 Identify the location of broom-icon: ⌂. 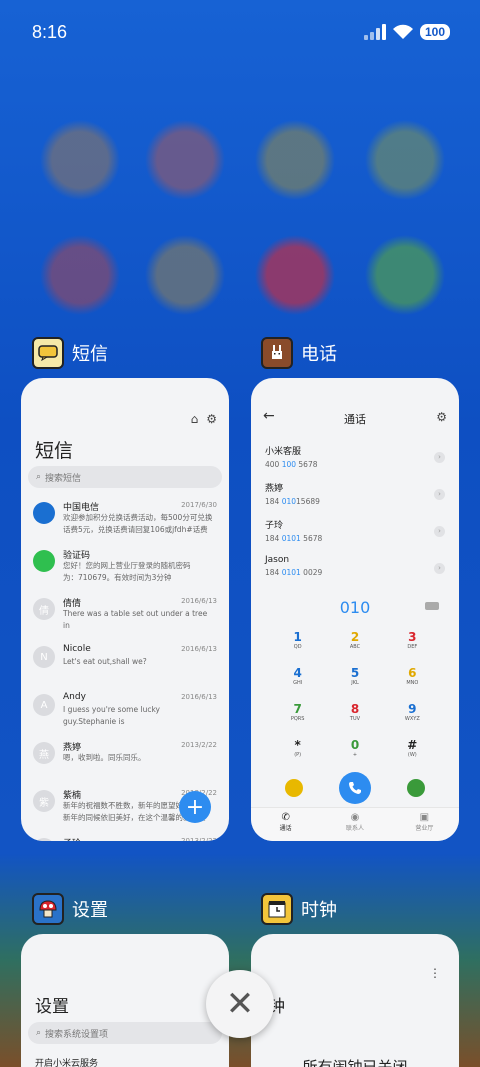
(195, 419).